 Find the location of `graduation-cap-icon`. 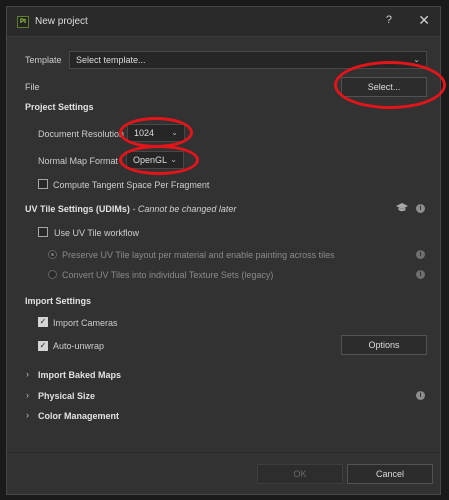

graduation-cap-icon is located at coordinates (402, 208).